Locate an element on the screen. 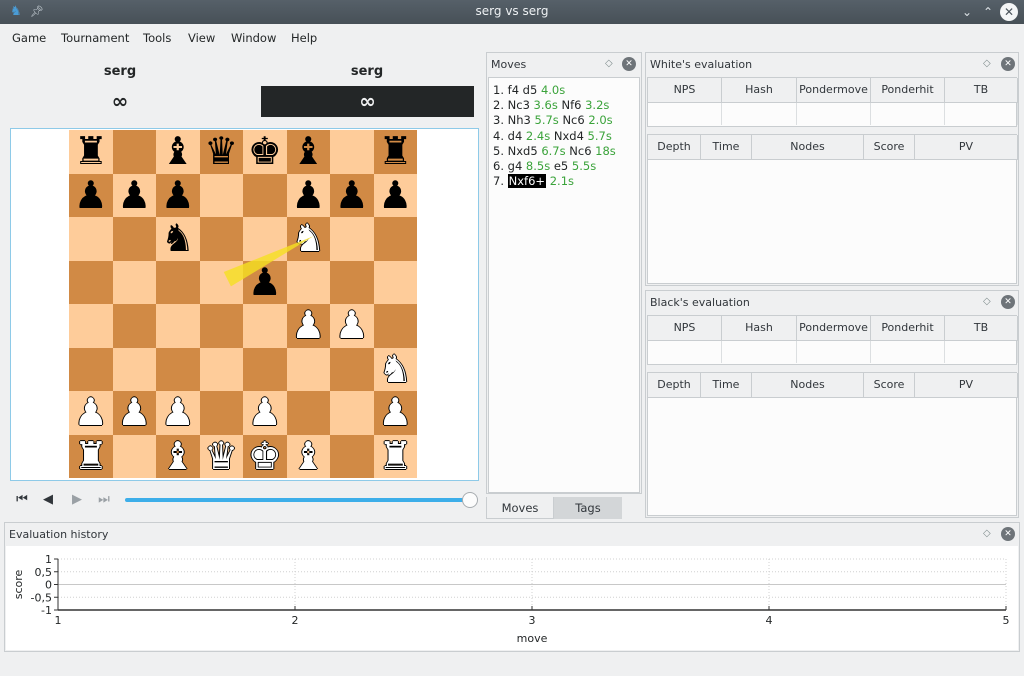  black-king-icon: ♚ is located at coordinates (265, 152).